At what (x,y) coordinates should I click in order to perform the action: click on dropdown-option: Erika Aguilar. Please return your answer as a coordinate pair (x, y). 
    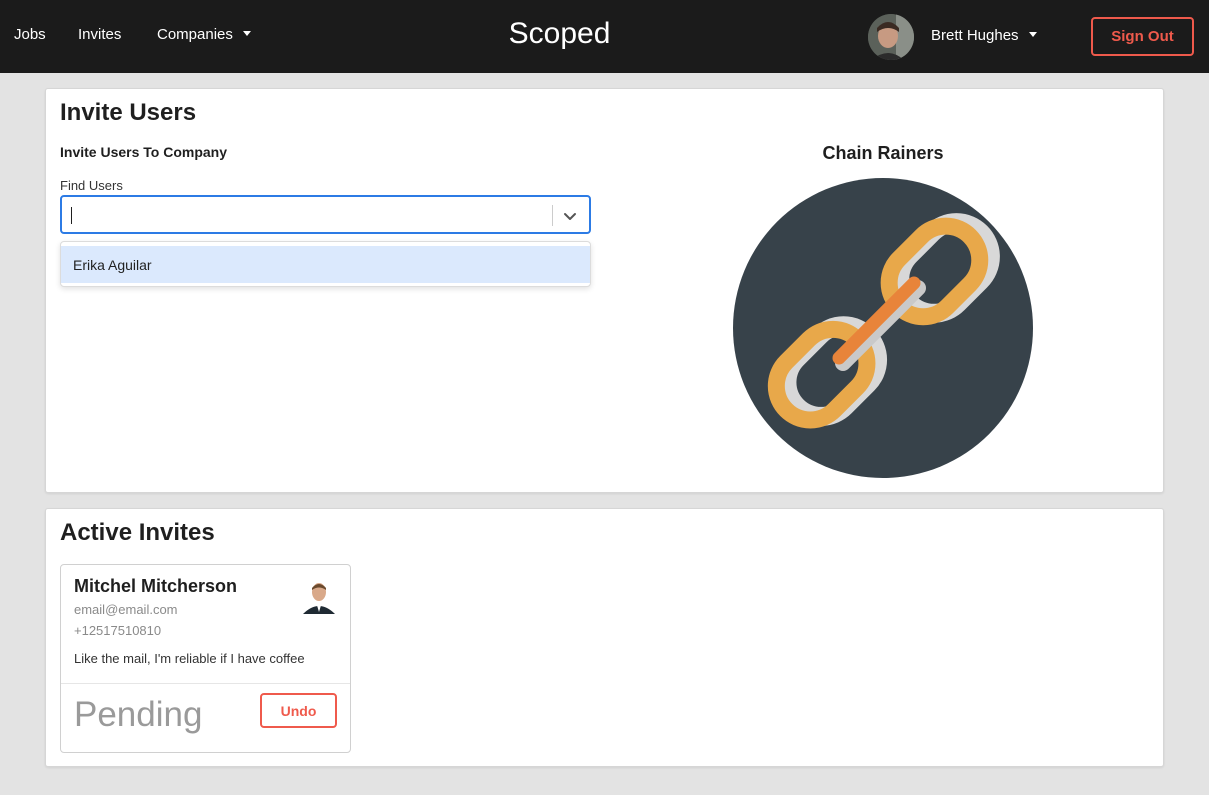
    Looking at the image, I should click on (325, 264).